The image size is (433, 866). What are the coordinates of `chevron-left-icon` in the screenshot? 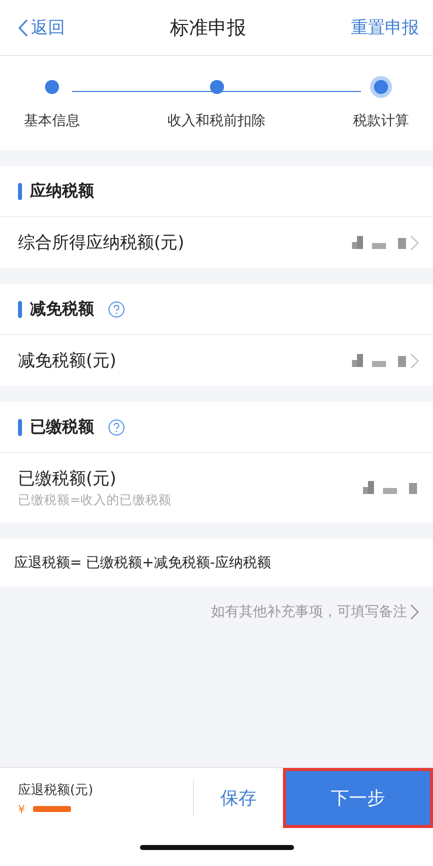 It's located at (23, 27).